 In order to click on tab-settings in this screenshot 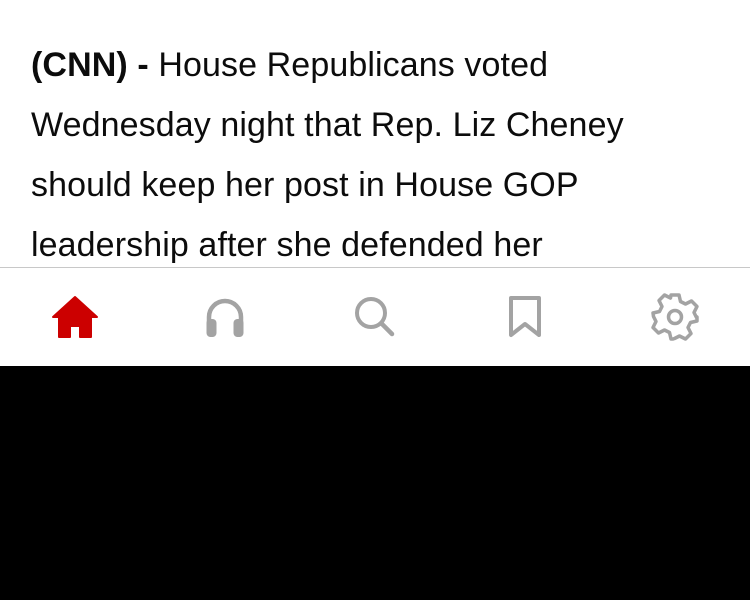, I will do `click(675, 317)`.